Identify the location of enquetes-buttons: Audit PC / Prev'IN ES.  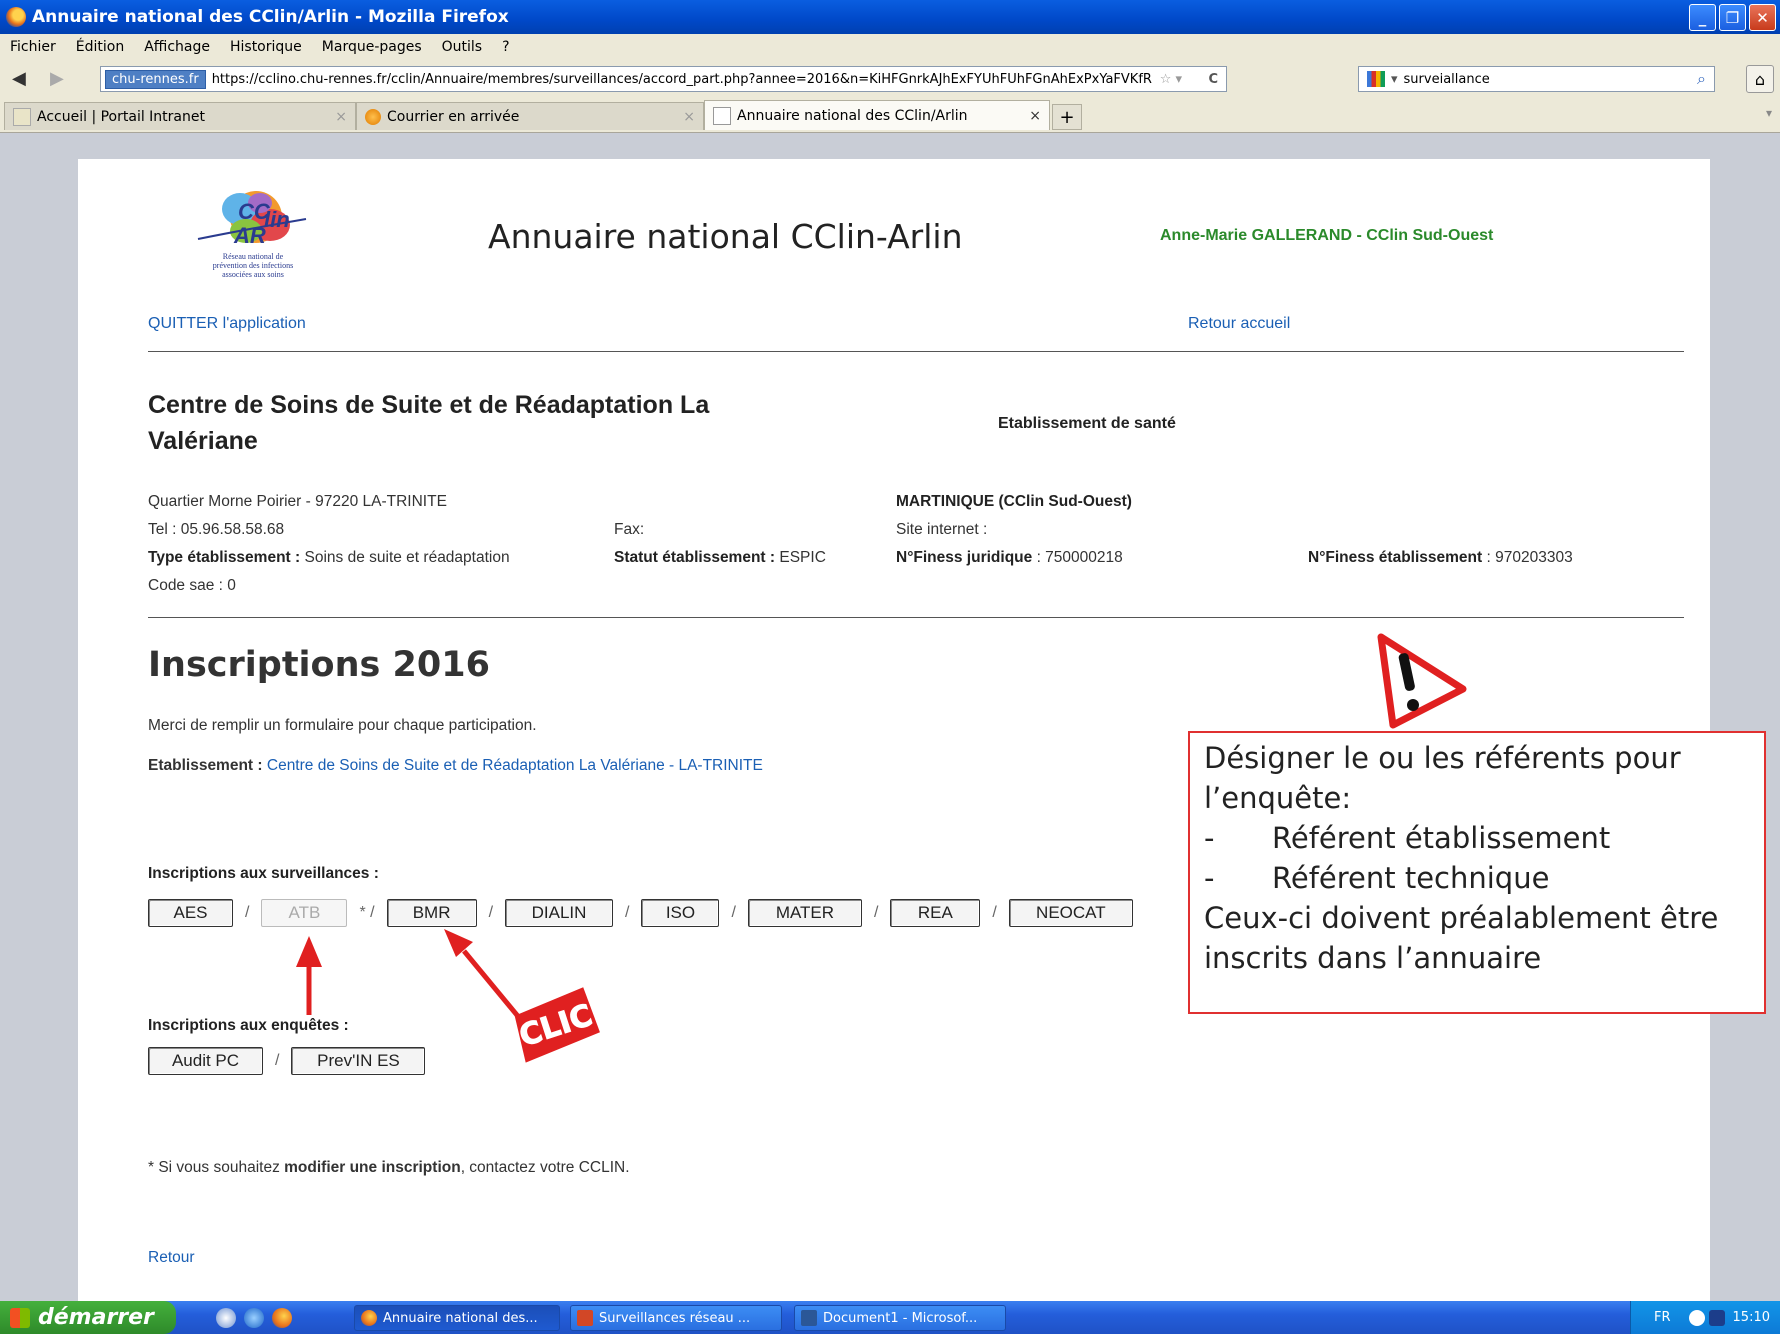
(287, 1061).